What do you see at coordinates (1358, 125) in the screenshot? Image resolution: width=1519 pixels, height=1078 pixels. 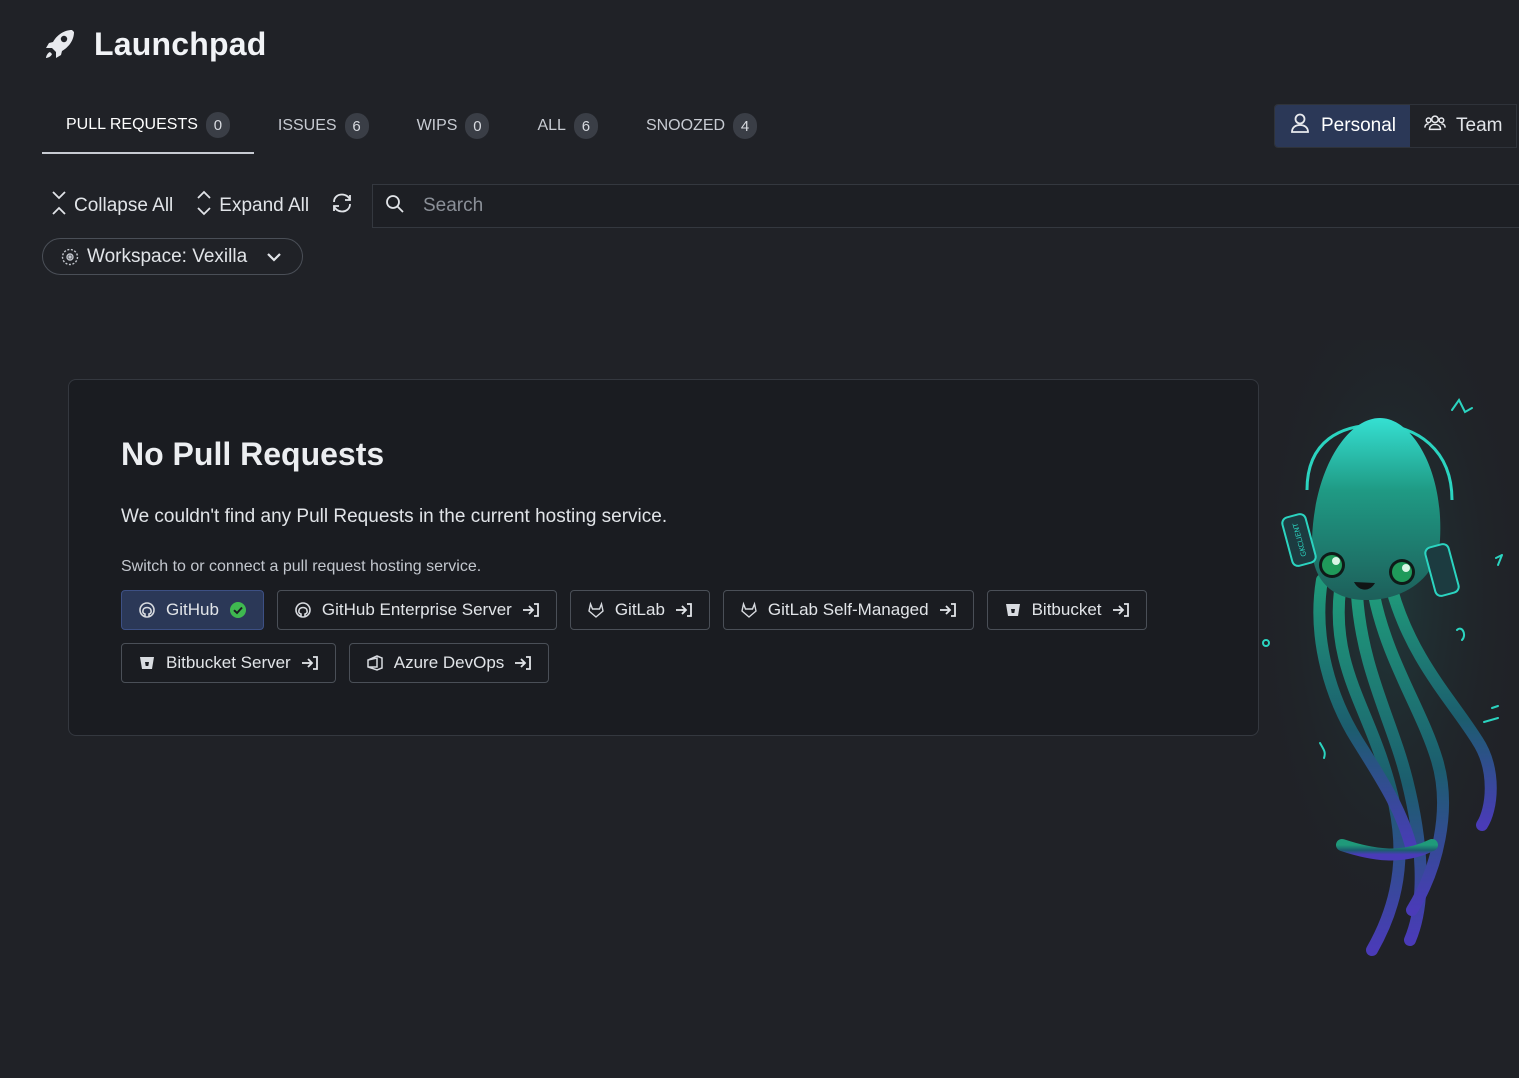 I see `personal-label: Personal` at bounding box center [1358, 125].